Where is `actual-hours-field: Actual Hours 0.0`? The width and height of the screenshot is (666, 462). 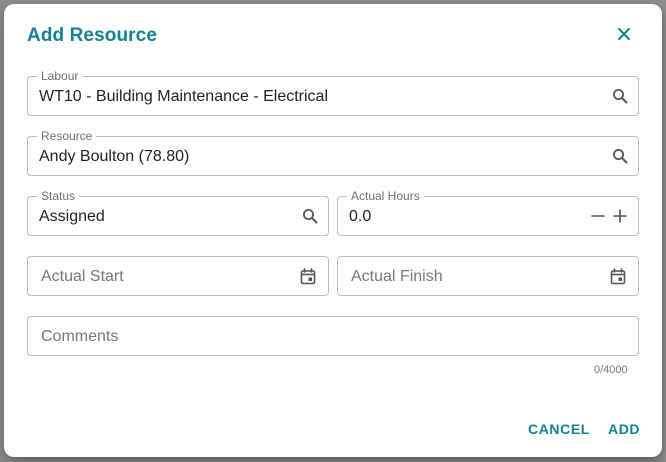
actual-hours-field: Actual Hours 0.0 is located at coordinates (488, 212).